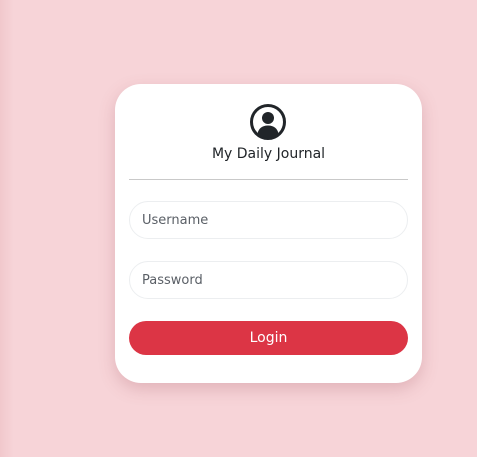 The height and width of the screenshot is (457, 477). Describe the element at coordinates (7, 228) in the screenshot. I see `left-edge-shadow` at that location.